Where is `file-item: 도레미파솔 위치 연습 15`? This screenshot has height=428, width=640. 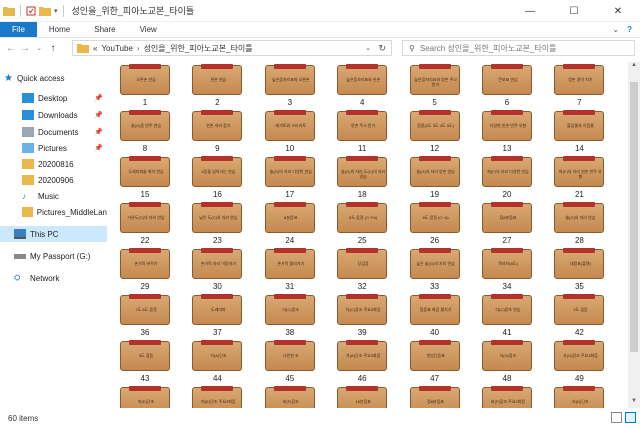
file-item: 도레미파솔 위치 연습 15 is located at coordinates (145, 177).